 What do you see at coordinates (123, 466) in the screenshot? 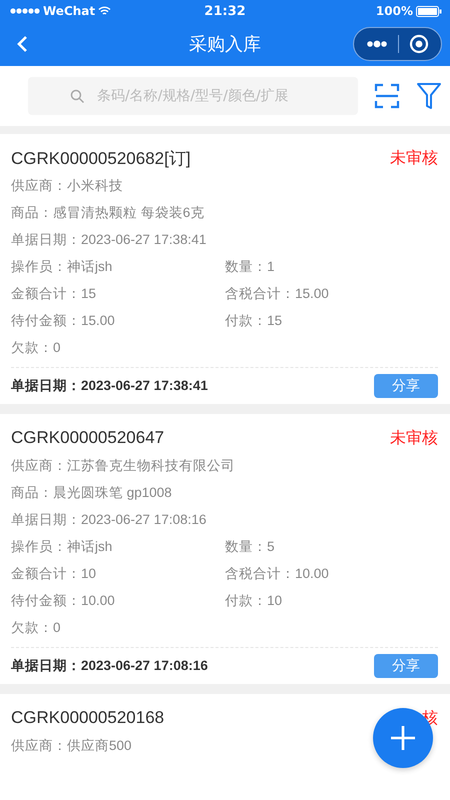
I see `field-text: 供应商：江苏鲁克生物科技有限公司` at bounding box center [123, 466].